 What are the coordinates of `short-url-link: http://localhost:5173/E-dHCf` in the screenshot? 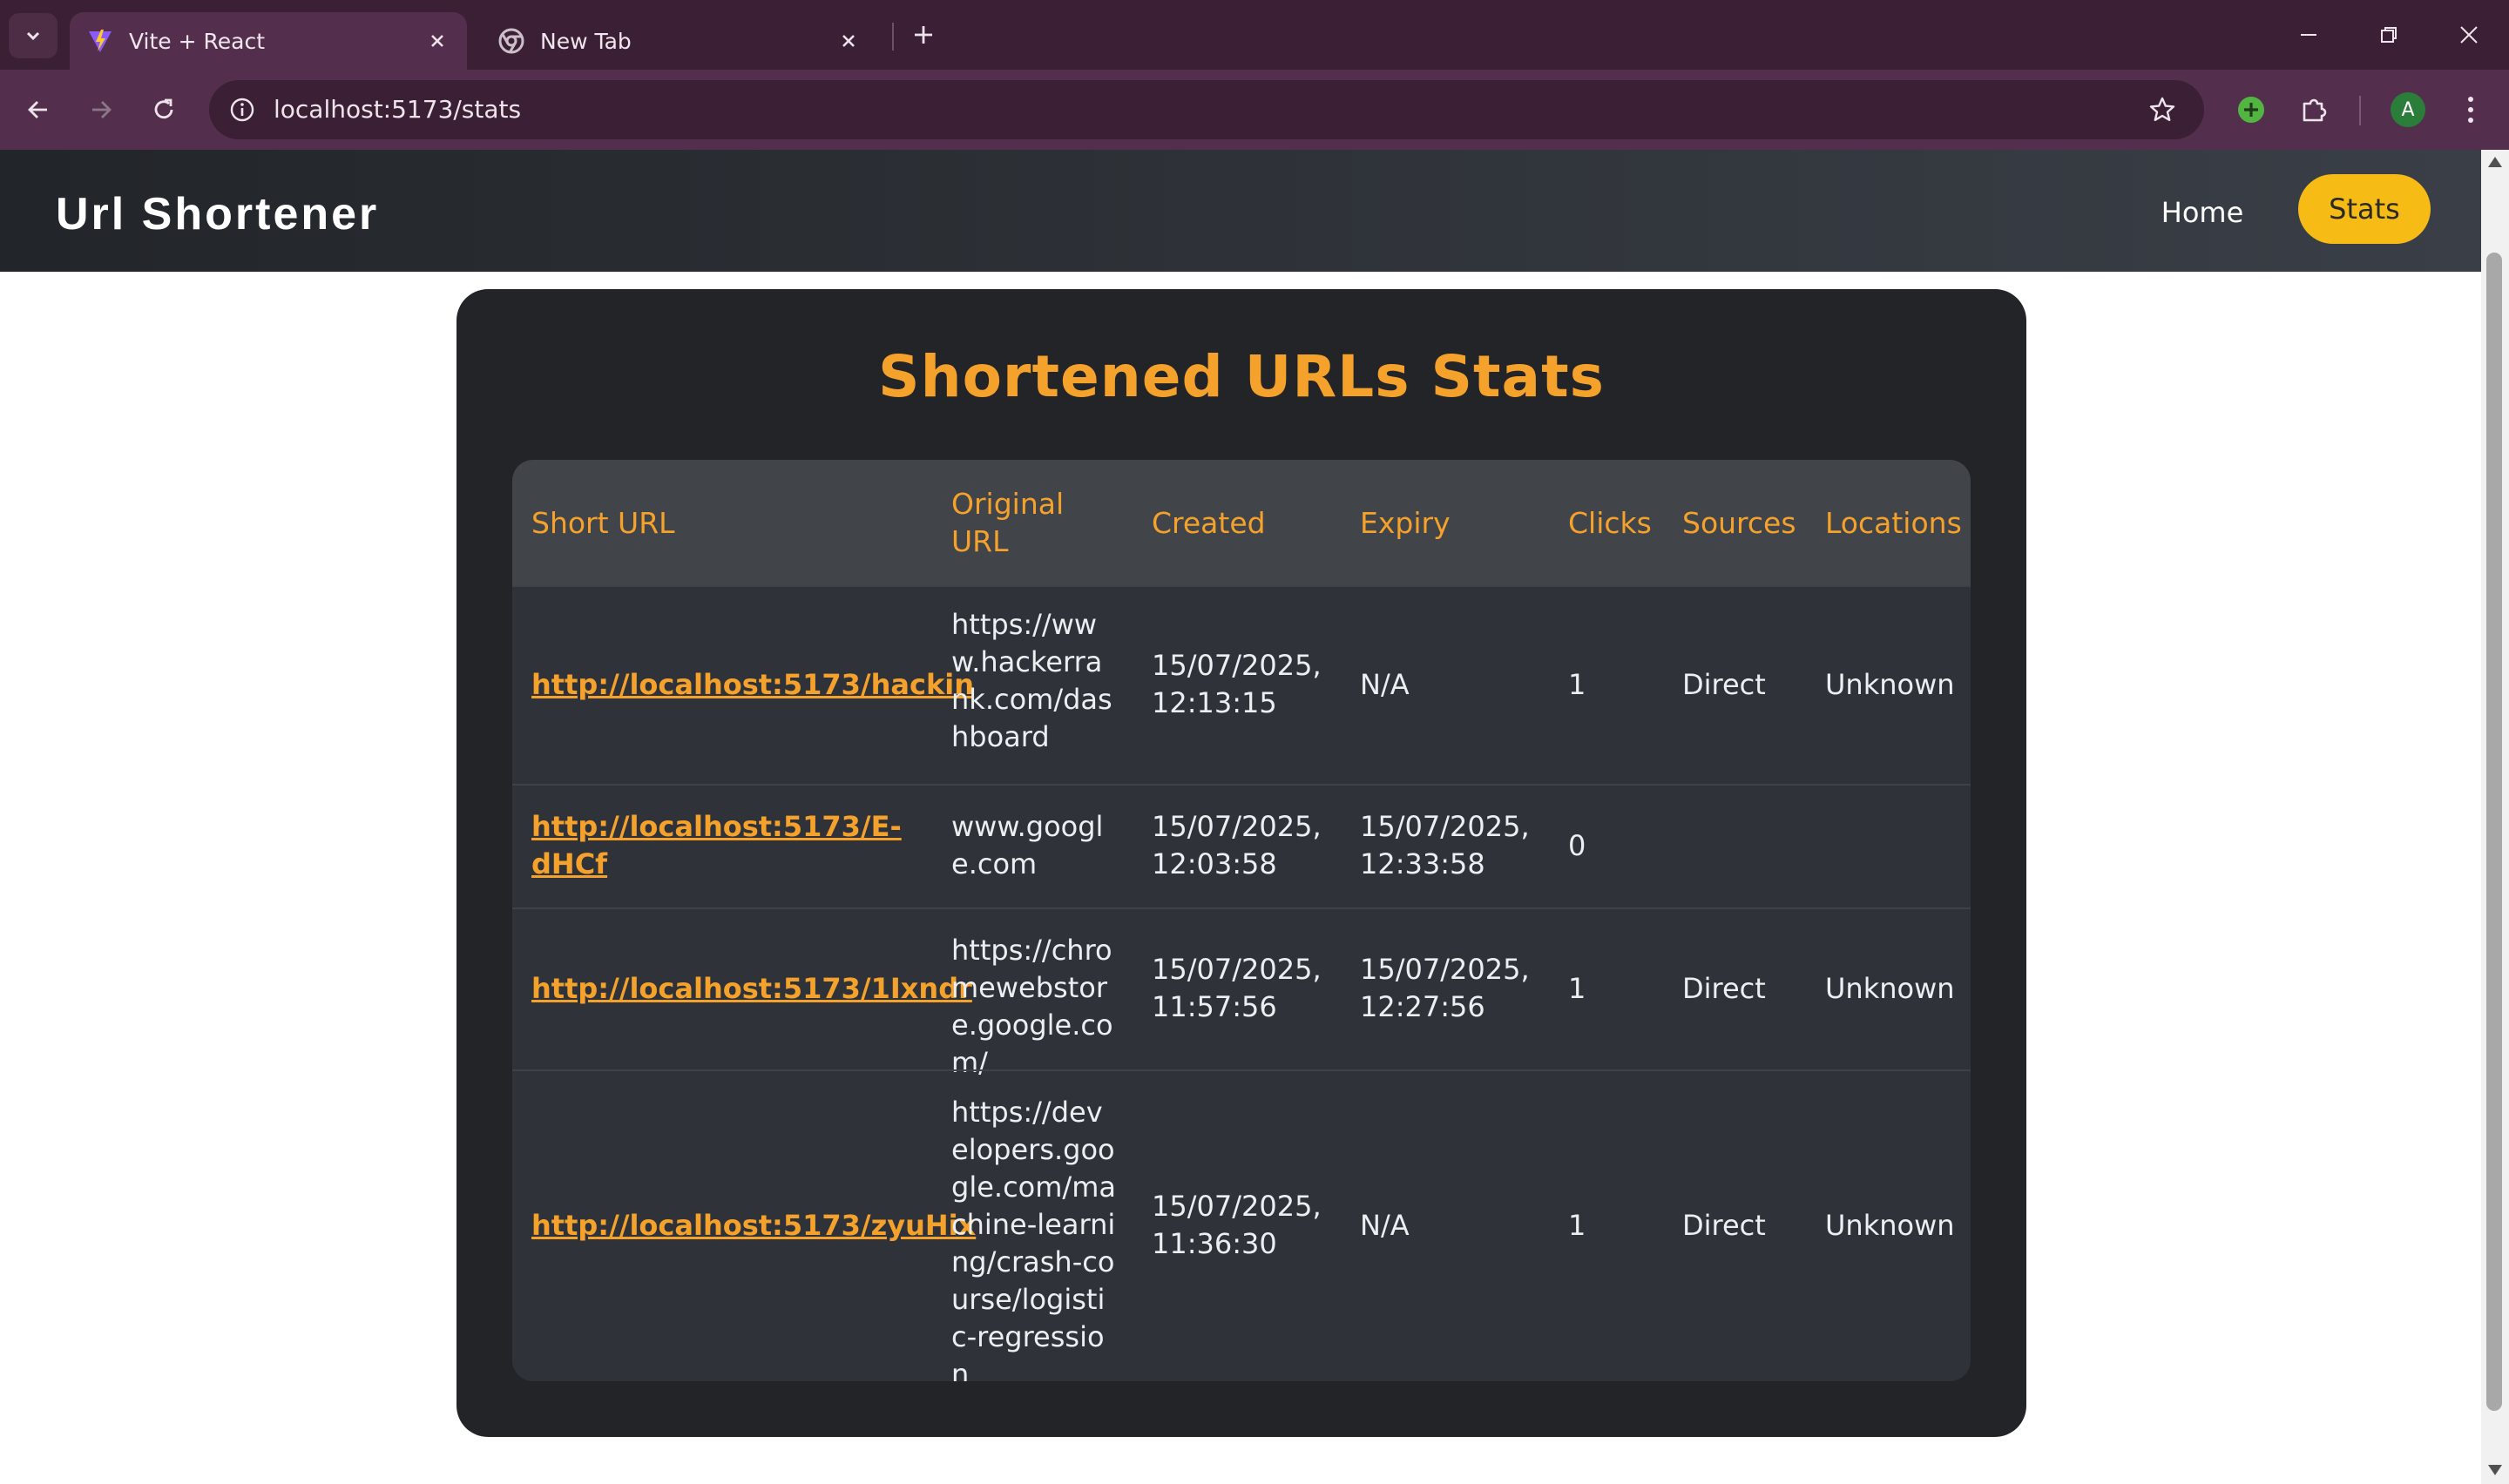 It's located at (716, 846).